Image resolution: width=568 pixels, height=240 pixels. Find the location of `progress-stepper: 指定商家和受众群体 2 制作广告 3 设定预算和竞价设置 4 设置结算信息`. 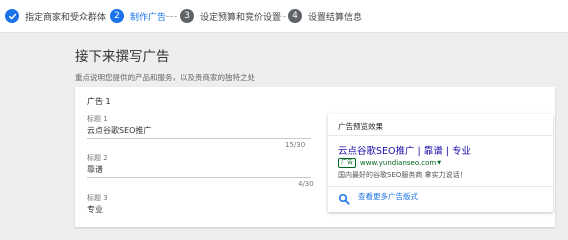

progress-stepper: 指定商家和受众群体 2 制作广告 3 设定预算和竞价设置 4 设置结算信息 is located at coordinates (284, 16).